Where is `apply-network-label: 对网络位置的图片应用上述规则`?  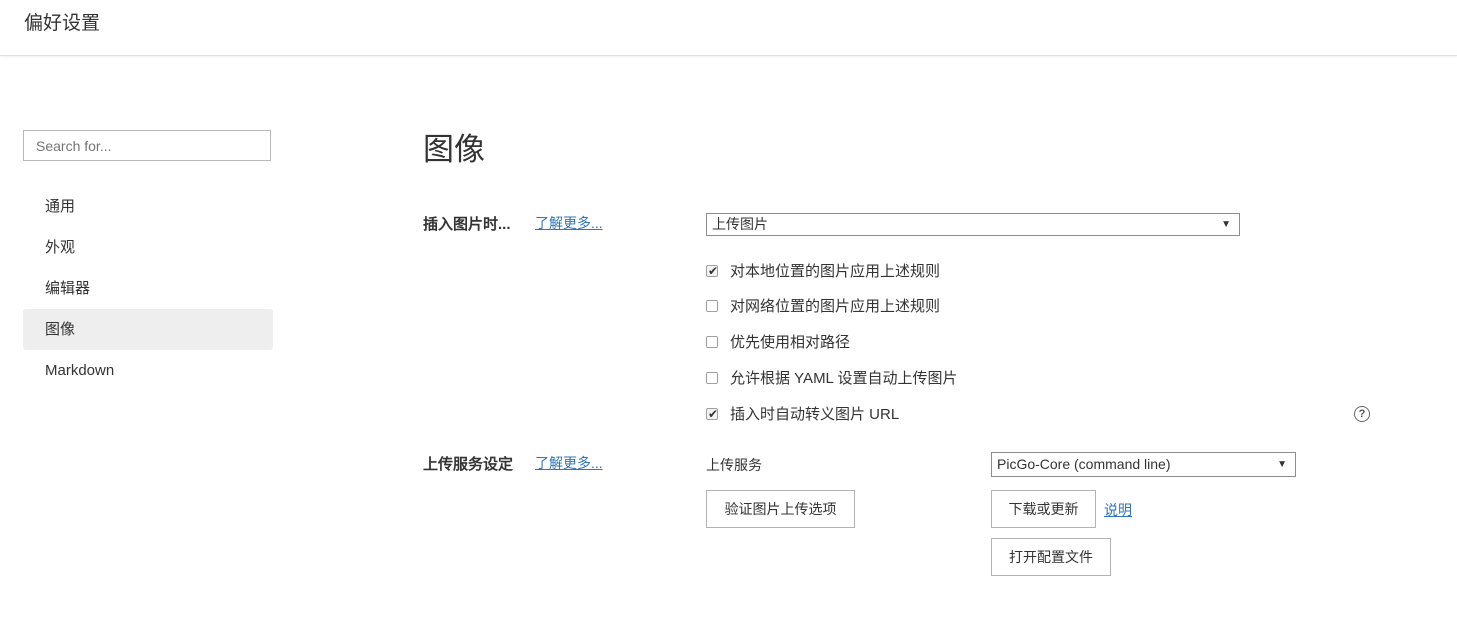
apply-network-label: 对网络位置的图片应用上述规则 is located at coordinates (835, 306).